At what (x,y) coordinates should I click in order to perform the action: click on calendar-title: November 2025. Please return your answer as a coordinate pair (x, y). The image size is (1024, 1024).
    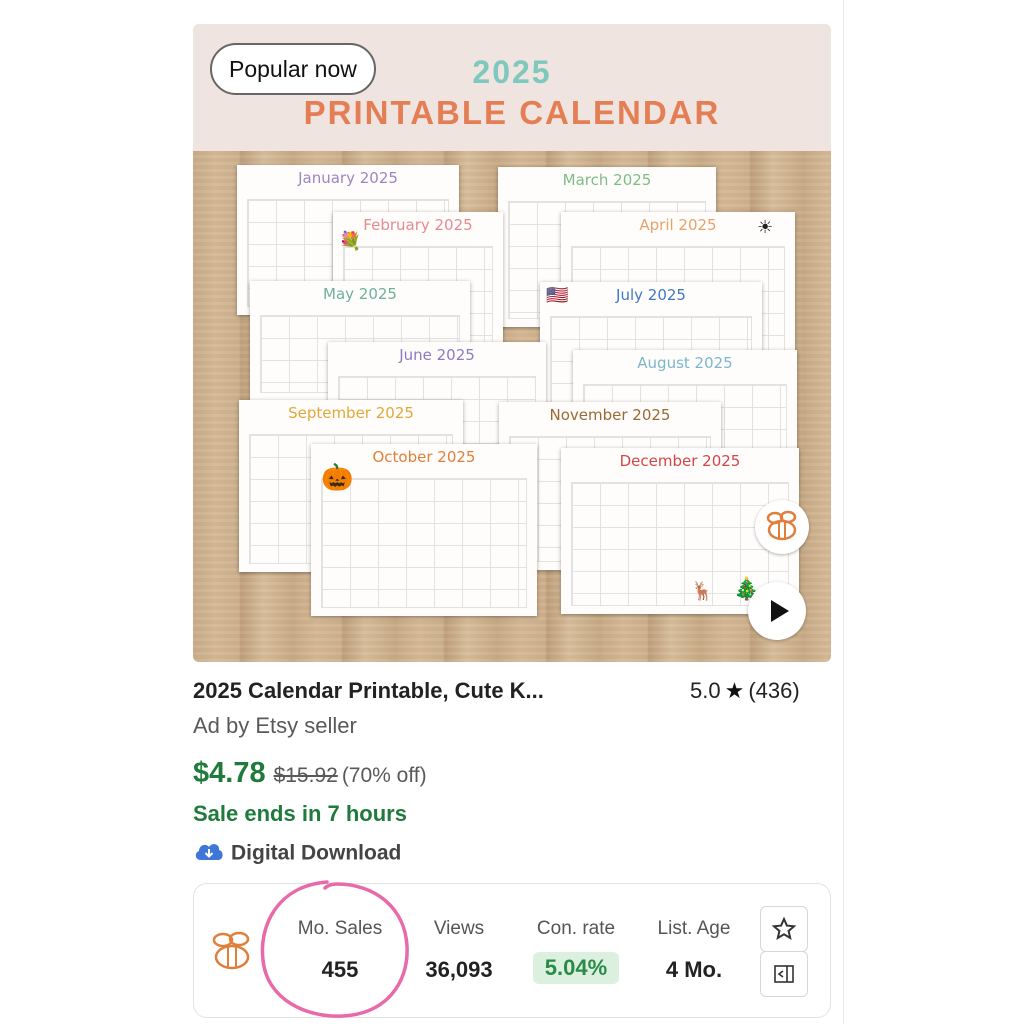
    Looking at the image, I should click on (610, 415).